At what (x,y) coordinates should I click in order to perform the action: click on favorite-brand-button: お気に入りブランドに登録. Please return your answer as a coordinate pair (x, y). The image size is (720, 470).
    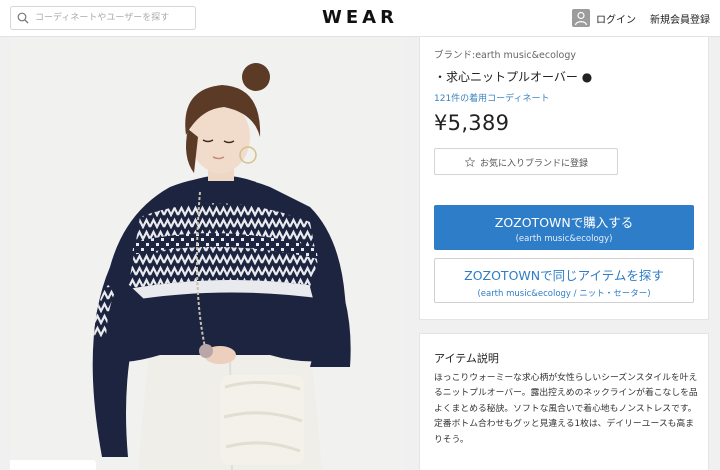
    Looking at the image, I should click on (526, 161).